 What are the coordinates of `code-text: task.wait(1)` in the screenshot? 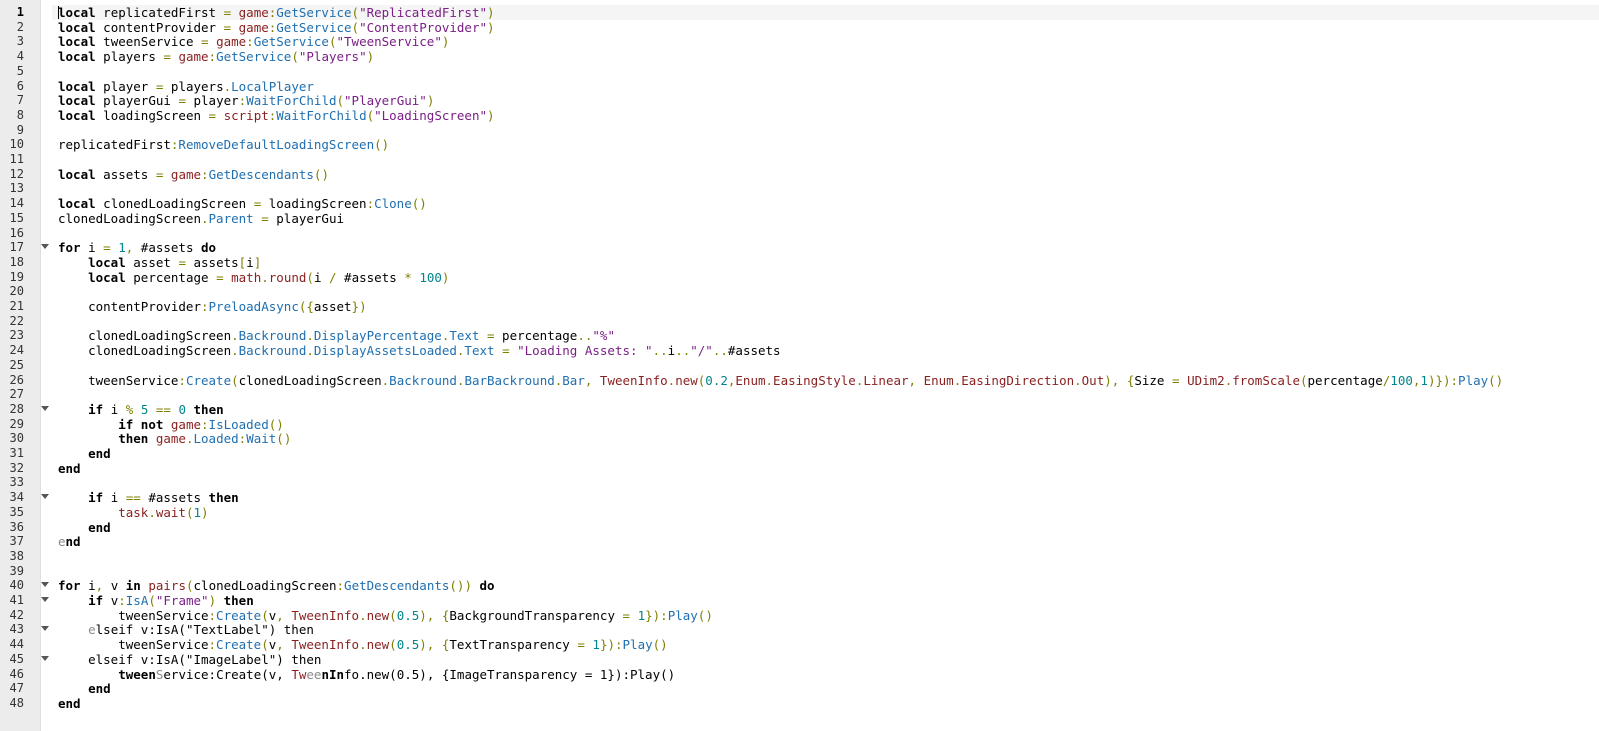 It's located at (133, 512).